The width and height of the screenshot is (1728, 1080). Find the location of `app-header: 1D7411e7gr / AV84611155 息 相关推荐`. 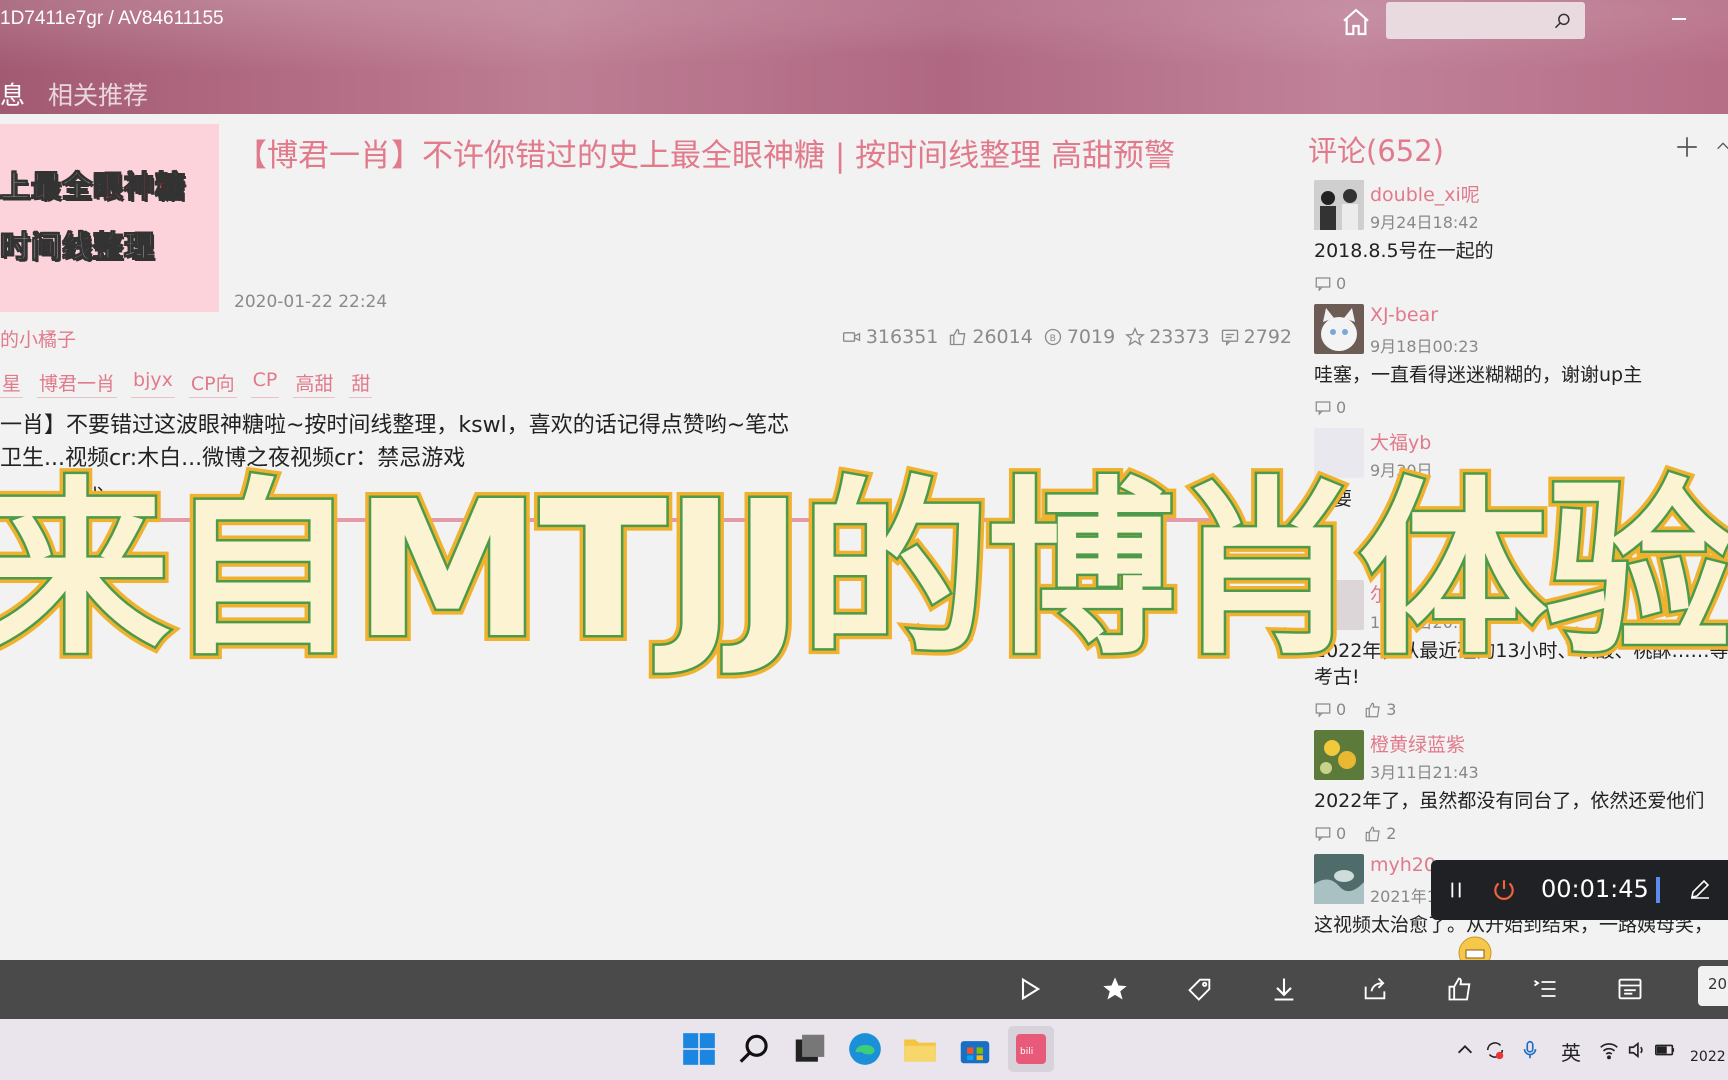

app-header: 1D7411e7gr / AV84611155 息 相关推荐 is located at coordinates (864, 57).